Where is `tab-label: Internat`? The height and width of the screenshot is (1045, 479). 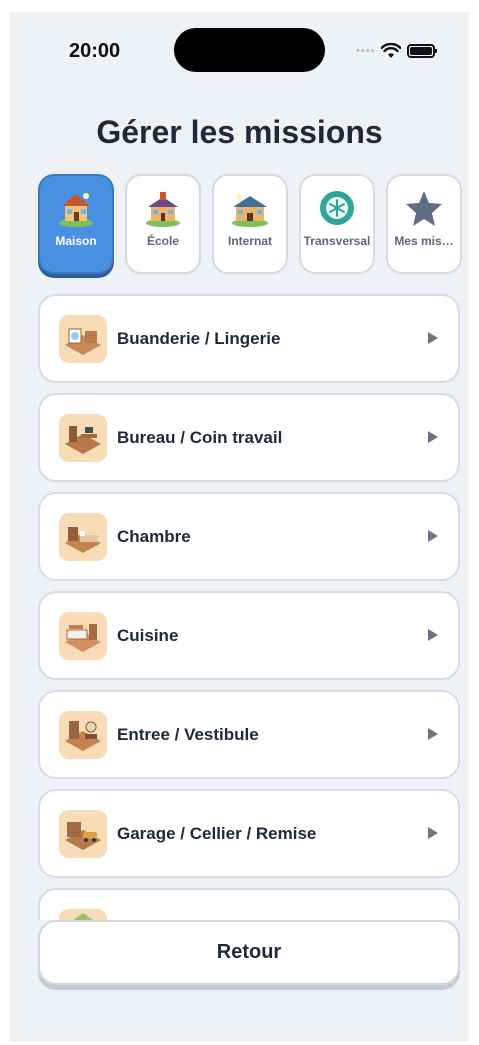 tab-label: Internat is located at coordinates (249, 241).